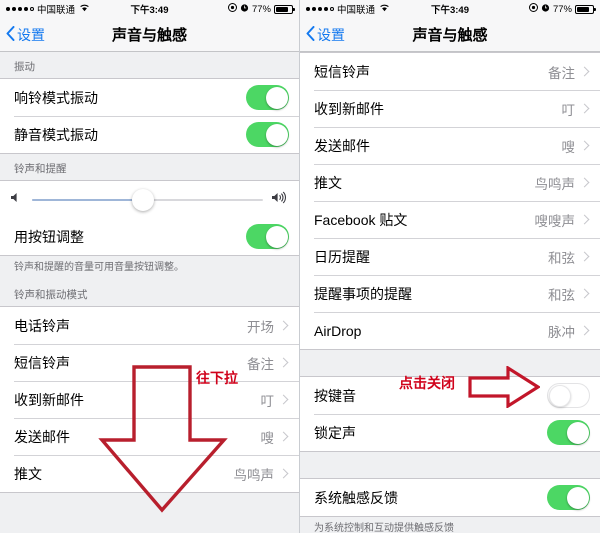 The width and height of the screenshot is (600, 533). Describe the element at coordinates (427, 383) in the screenshot. I see `annotation-tap-to-disable-label: 点击关闭` at that location.